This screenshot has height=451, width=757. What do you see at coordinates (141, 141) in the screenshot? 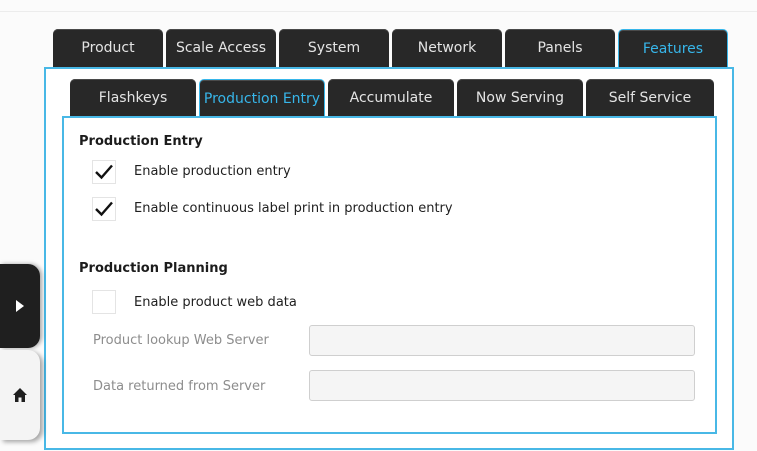
I see `production-entry-heading: Production Entry` at bounding box center [141, 141].